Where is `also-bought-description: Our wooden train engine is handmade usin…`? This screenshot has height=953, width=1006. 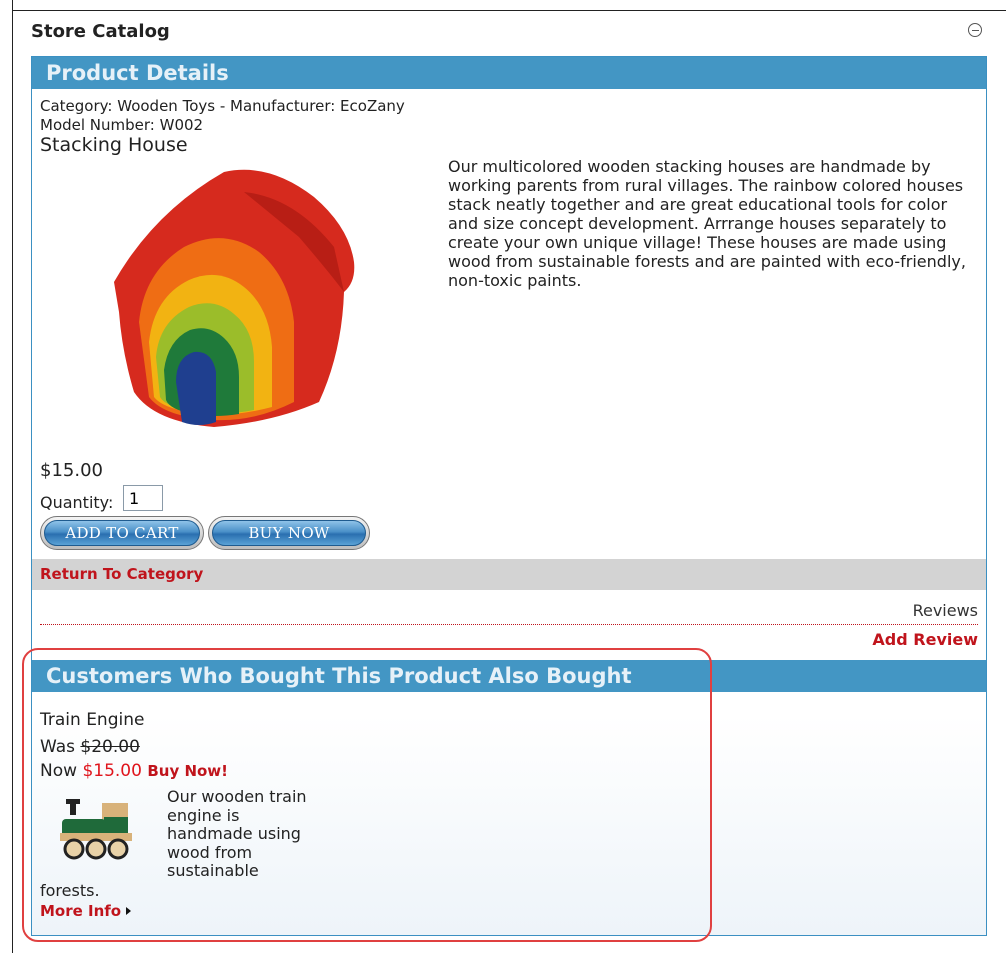
also-bought-description: Our wooden train engine is handmade usin… is located at coordinates (237, 833).